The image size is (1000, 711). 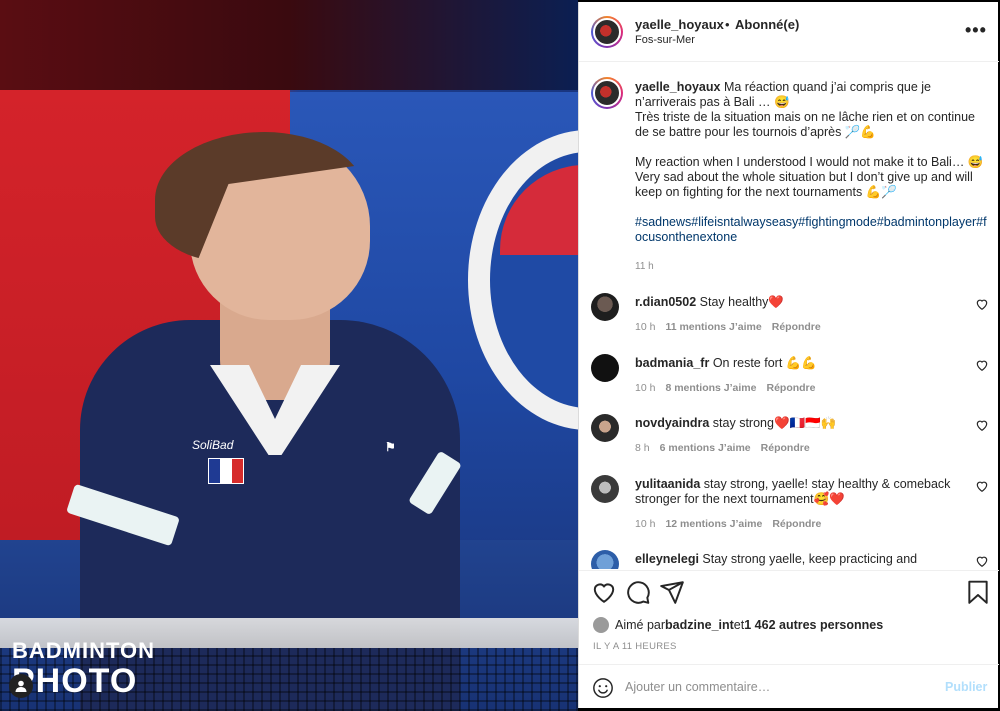 I want to click on emoji-icon, so click(x=603, y=688).